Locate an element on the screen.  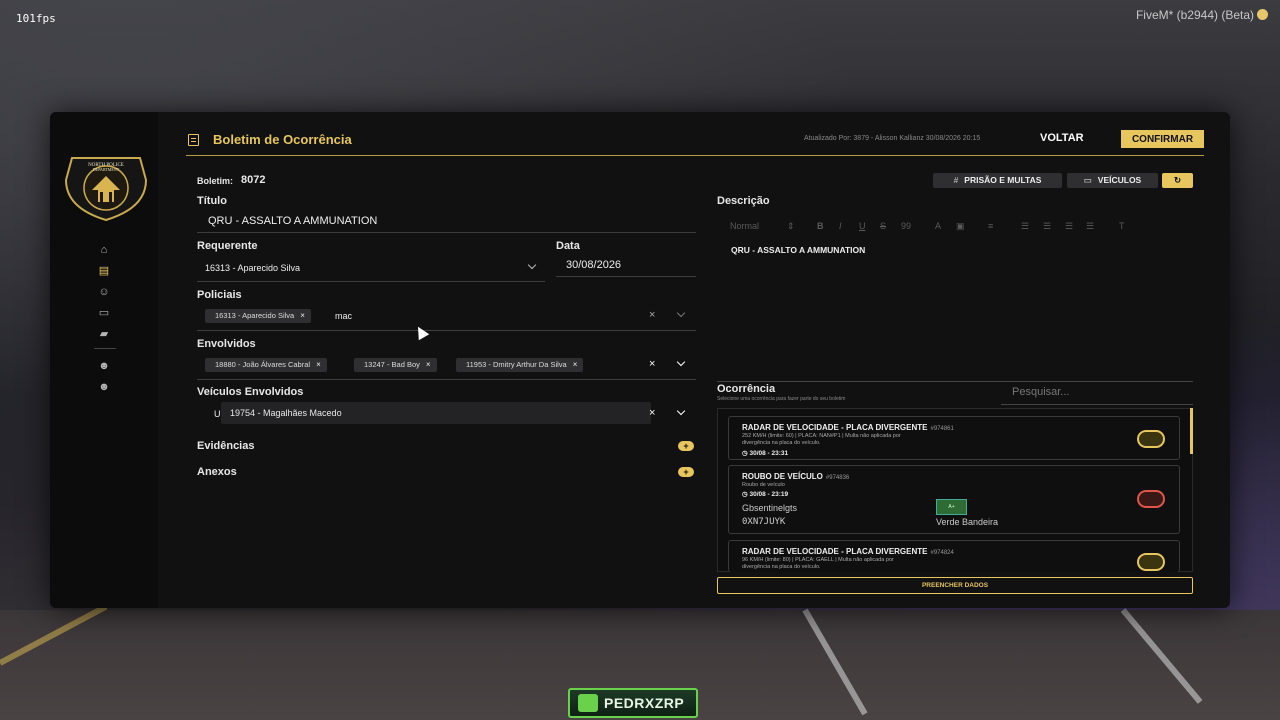
boletim-number: 8072 is located at coordinates (253, 180).